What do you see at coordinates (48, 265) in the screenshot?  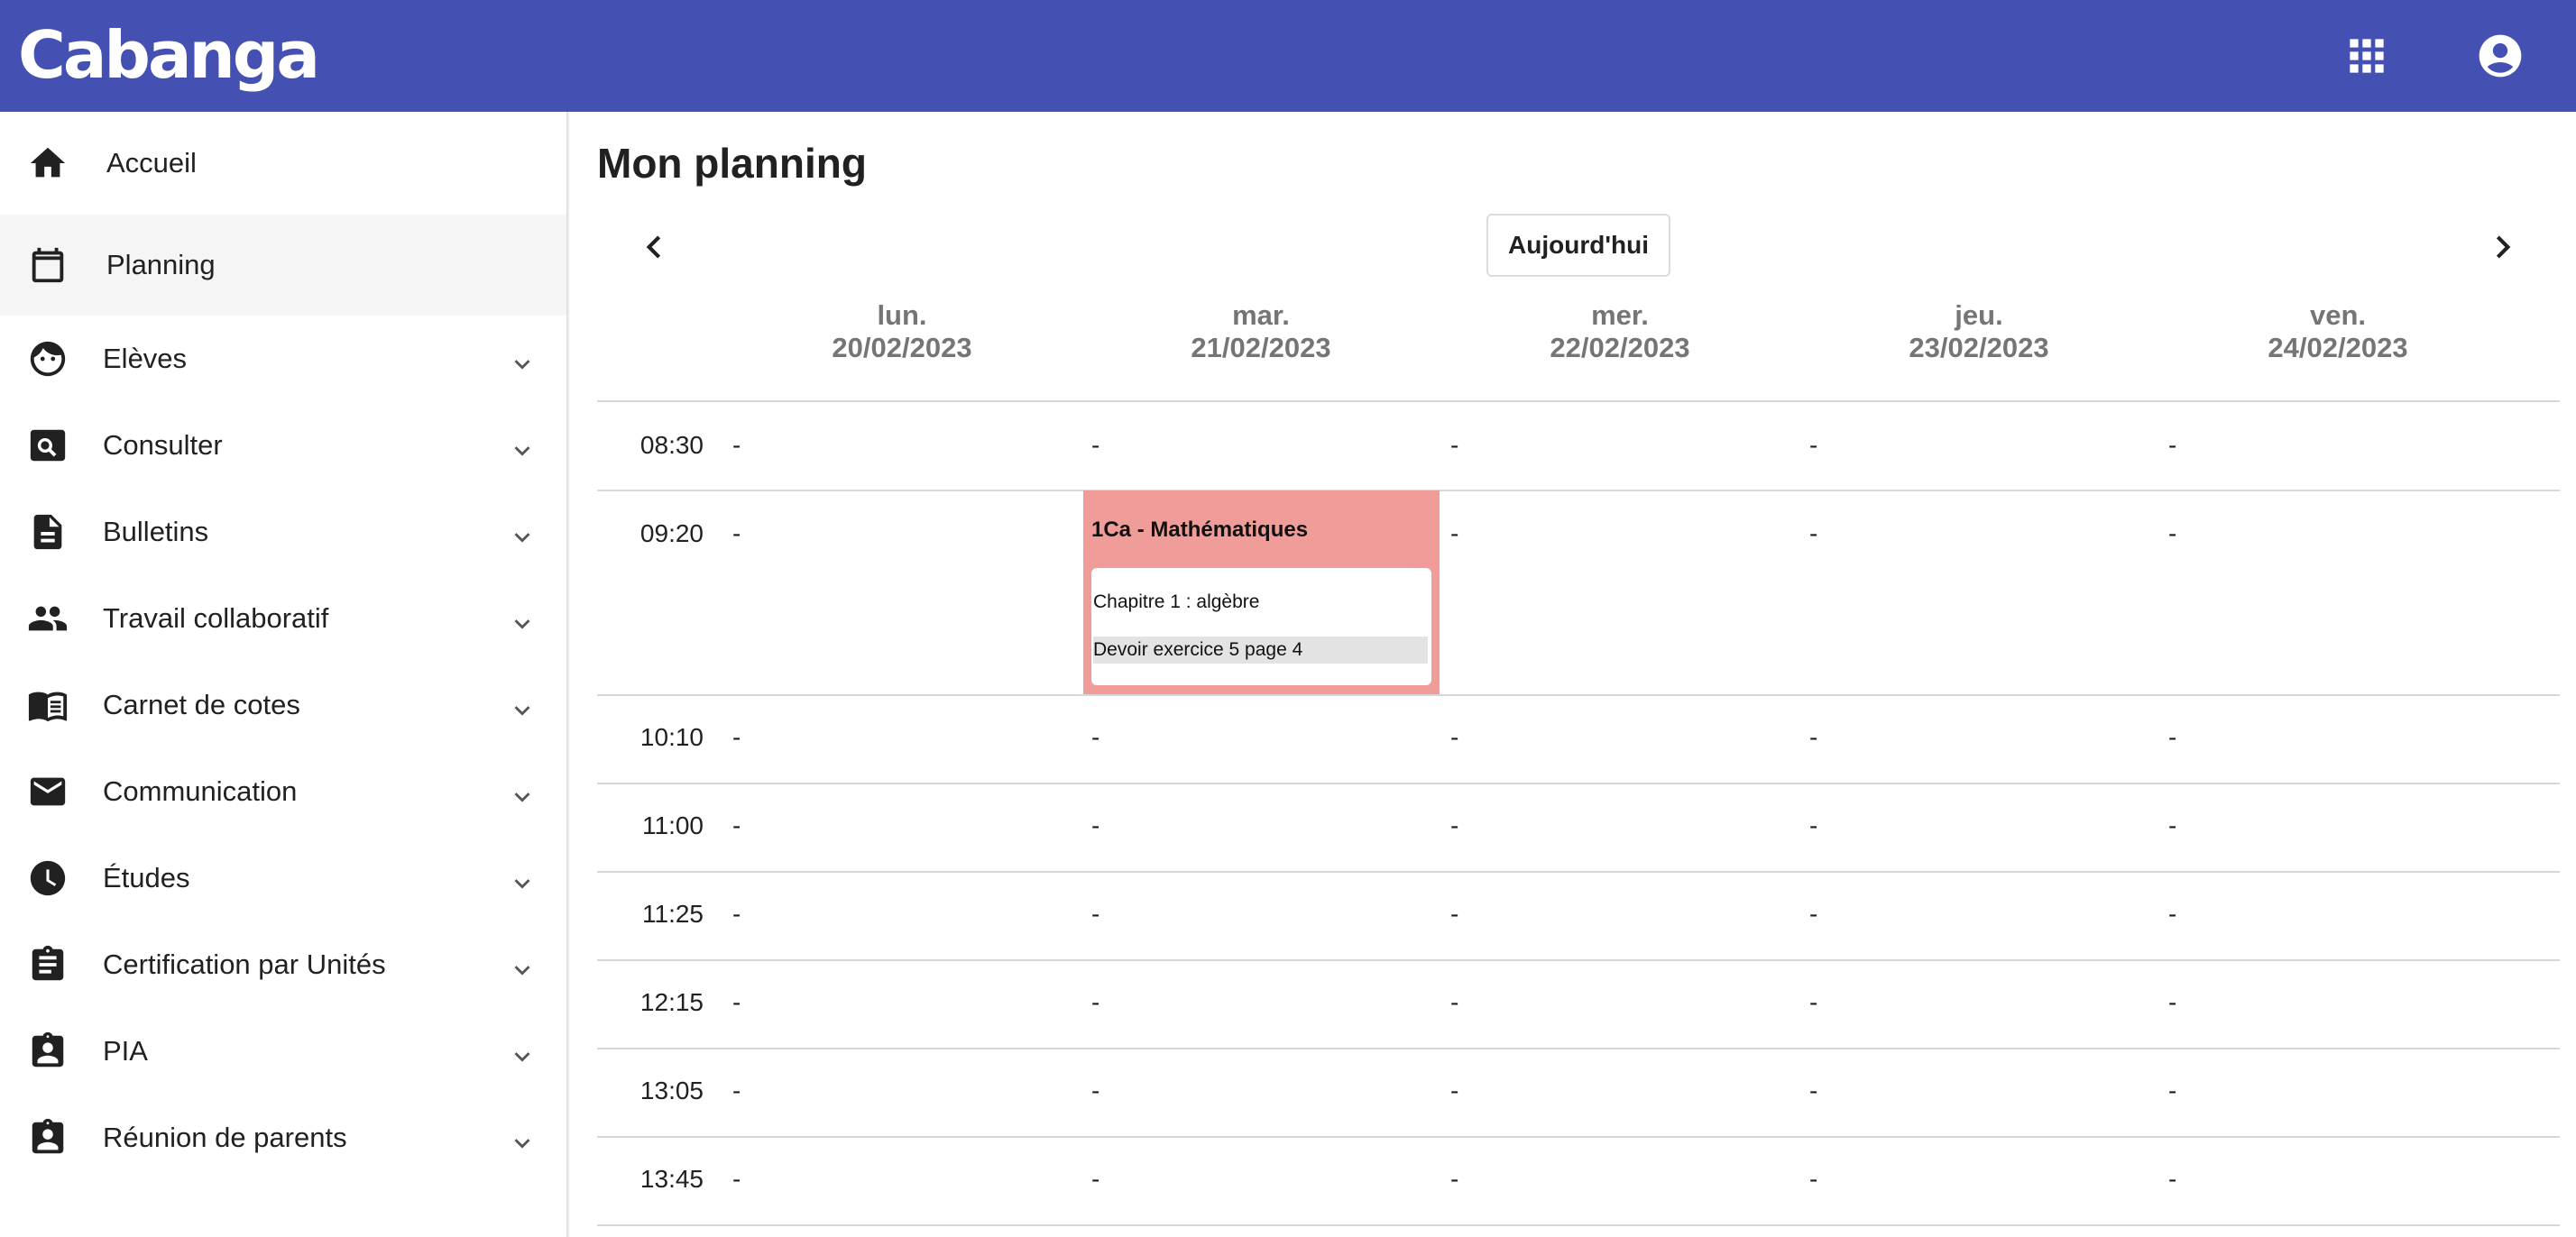 I see `calendar-icon` at bounding box center [48, 265].